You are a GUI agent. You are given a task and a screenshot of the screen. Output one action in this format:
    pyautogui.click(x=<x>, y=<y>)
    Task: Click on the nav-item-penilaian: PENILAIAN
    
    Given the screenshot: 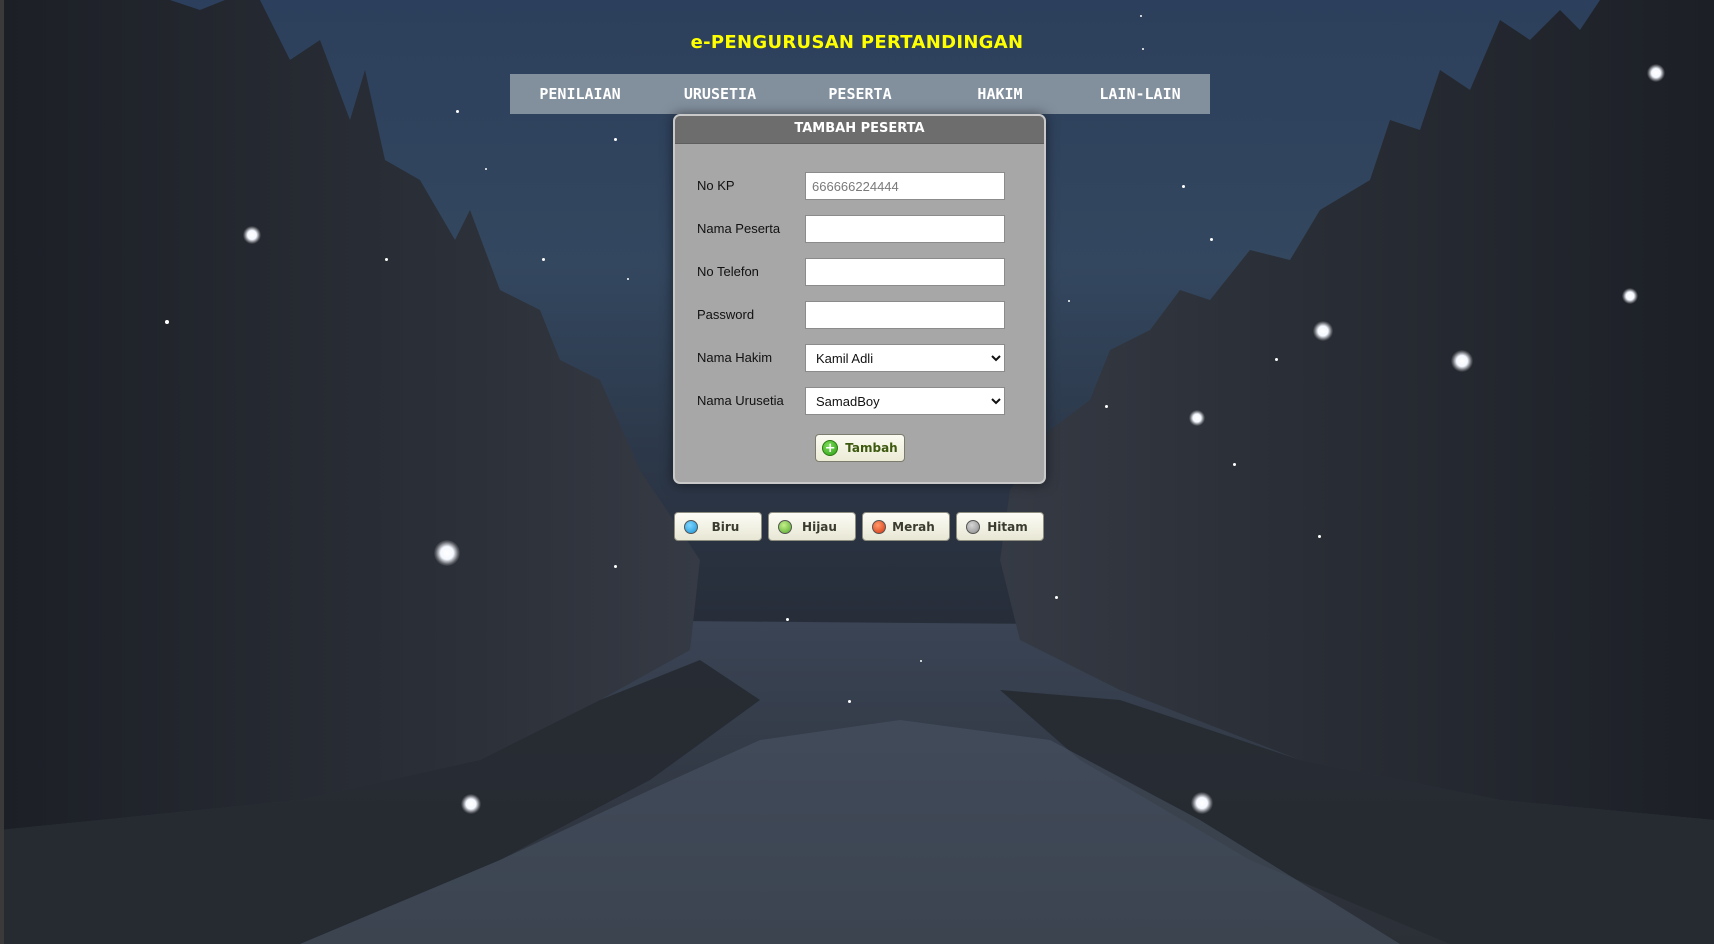 What is the action you would take?
    pyautogui.click(x=580, y=94)
    